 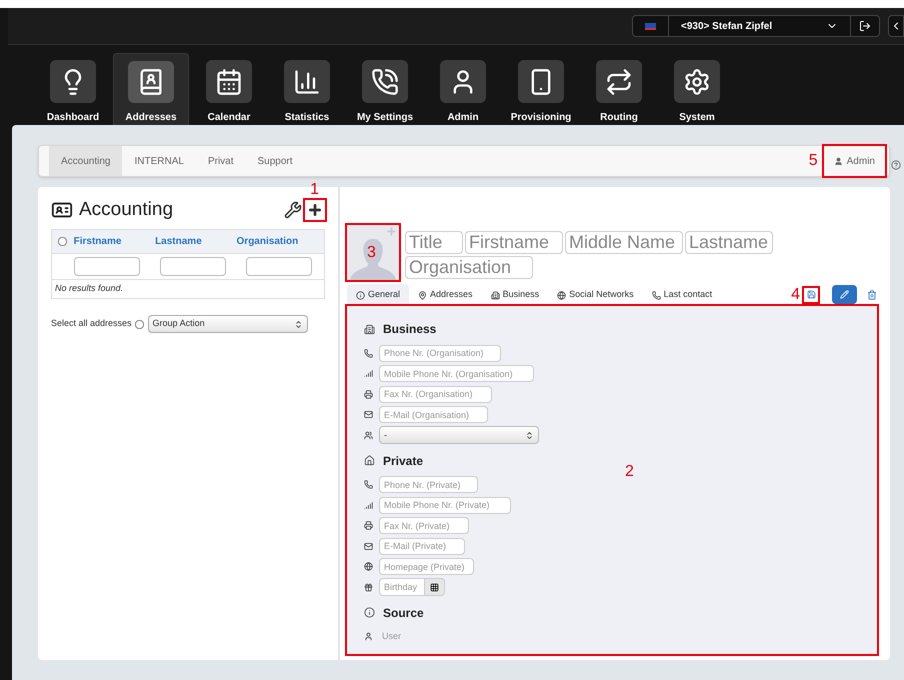 What do you see at coordinates (277, 241) in the screenshot?
I see `column-header: Organisation` at bounding box center [277, 241].